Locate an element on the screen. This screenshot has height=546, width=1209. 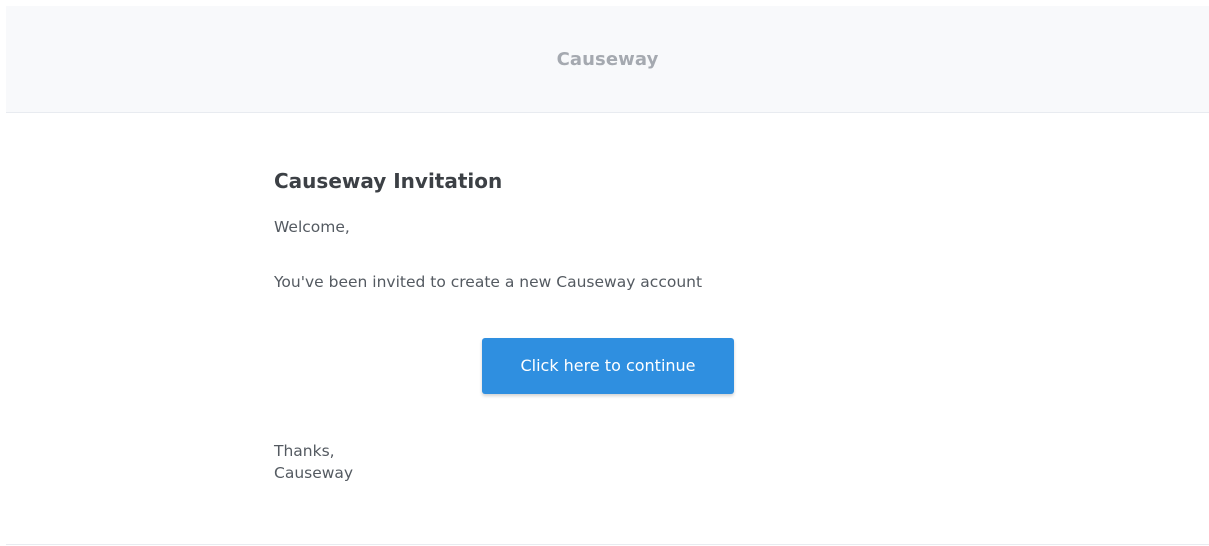
brand-name: Causeway is located at coordinates (607, 59).